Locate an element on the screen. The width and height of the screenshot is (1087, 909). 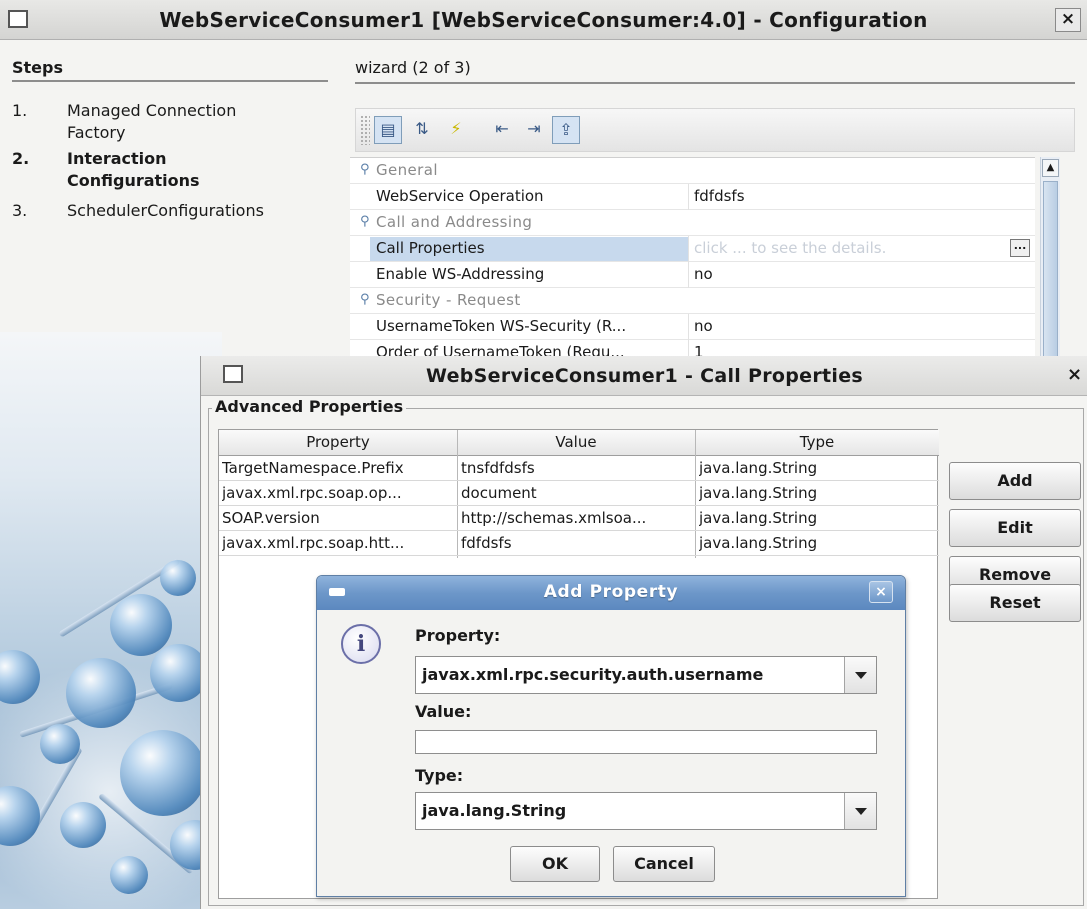
category-label: General is located at coordinates (407, 170).